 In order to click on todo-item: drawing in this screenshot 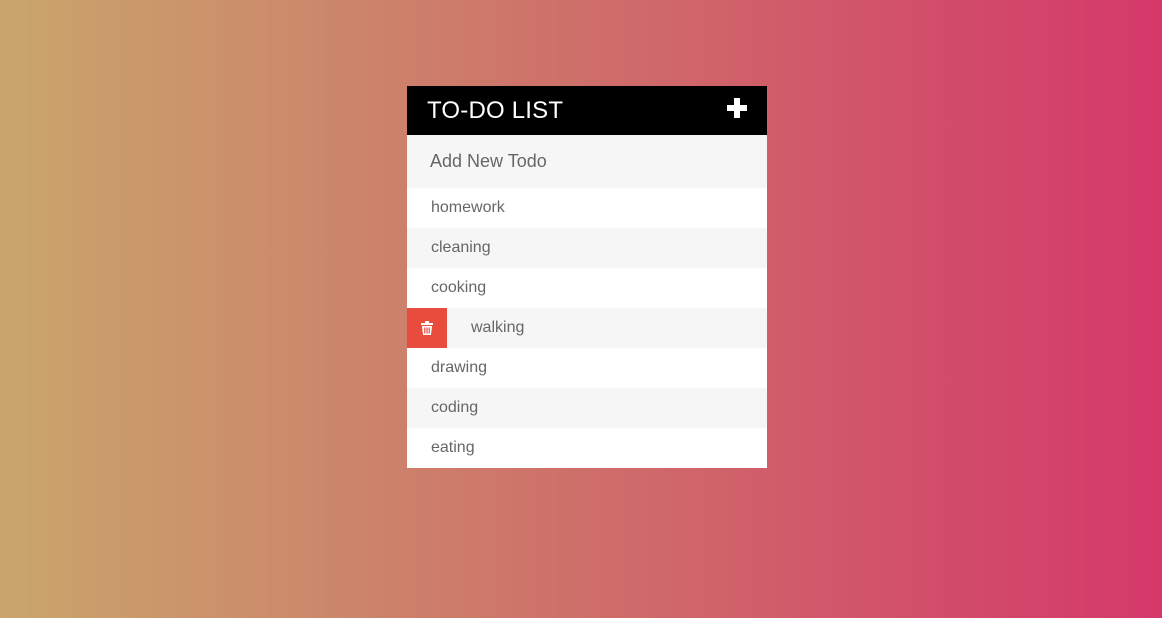, I will do `click(587, 368)`.